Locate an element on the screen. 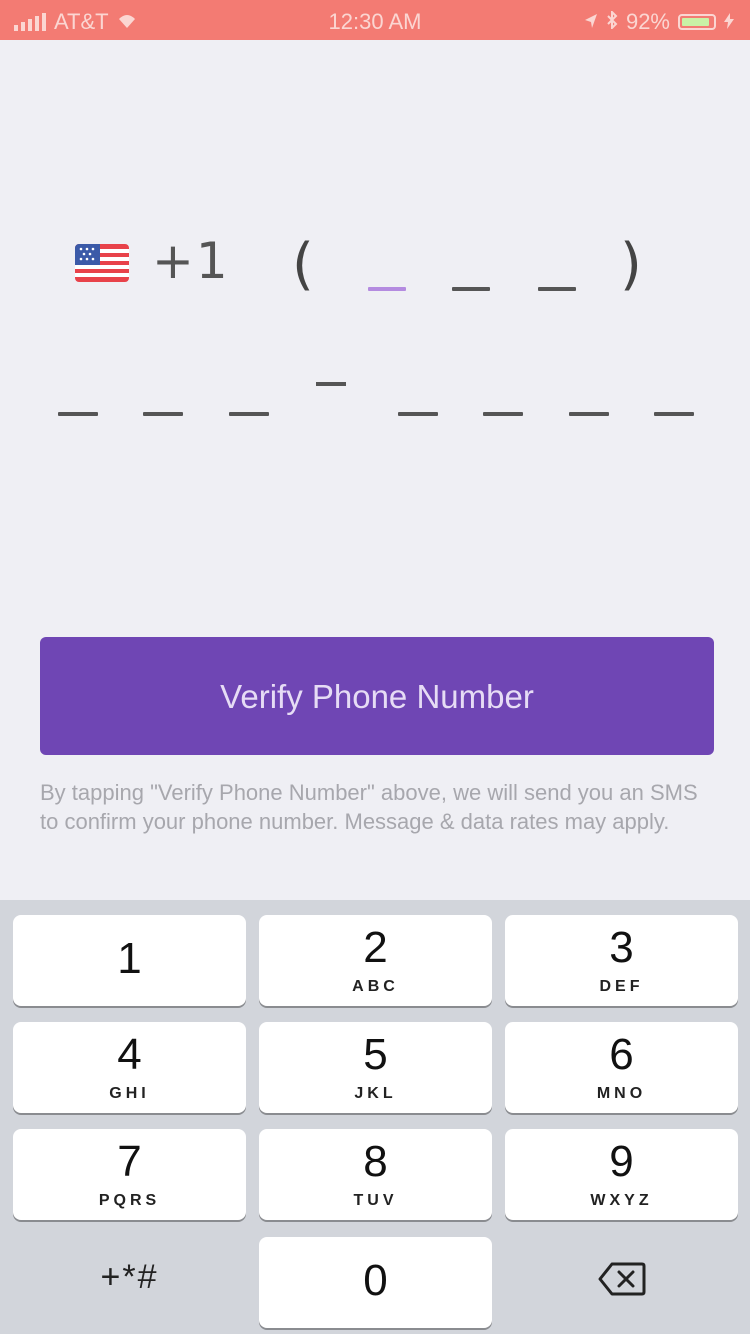 This screenshot has width=750, height=1334. key-digit: 1 is located at coordinates (129, 958).